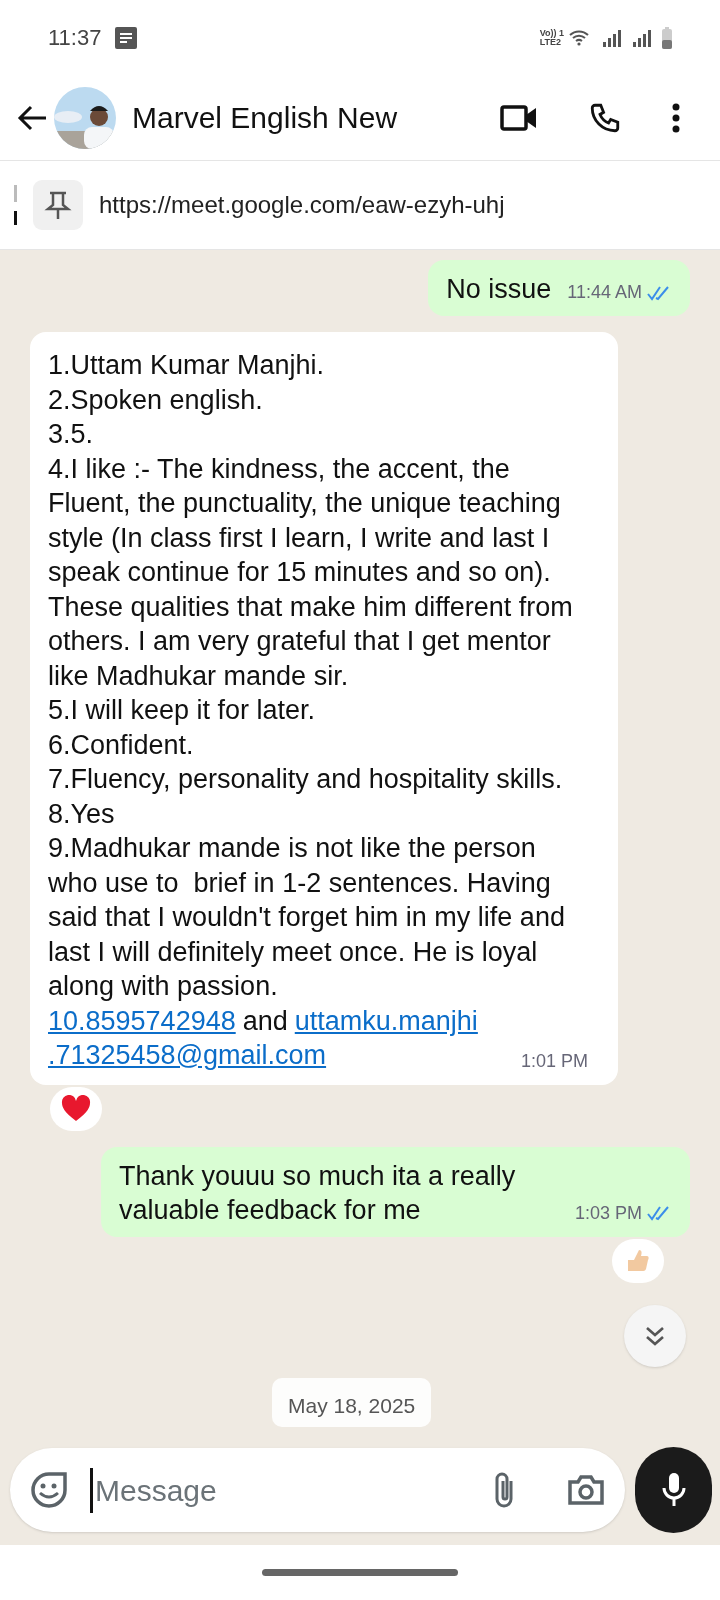 The height and width of the screenshot is (1600, 720). What do you see at coordinates (310, 572) in the screenshot?
I see `message-text: 4.I like :- The kindness, the accent, the Fluent, the punctuality, the unique teaching style (In class first I learn, I write and last I speak continue for 15 minutes and so on). These qualities that make him different from others. I am very grateful that I get mentor like Madhukar mande sir.` at bounding box center [310, 572].